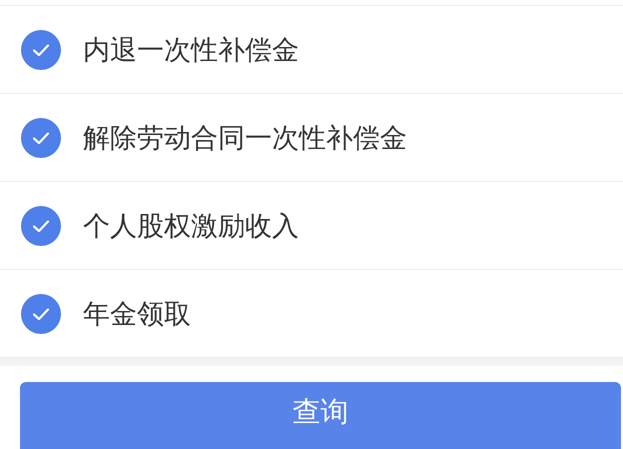 This screenshot has width=623, height=449. Describe the element at coordinates (191, 51) in the screenshot. I see `option-label: 内退一次性补偿金` at that location.